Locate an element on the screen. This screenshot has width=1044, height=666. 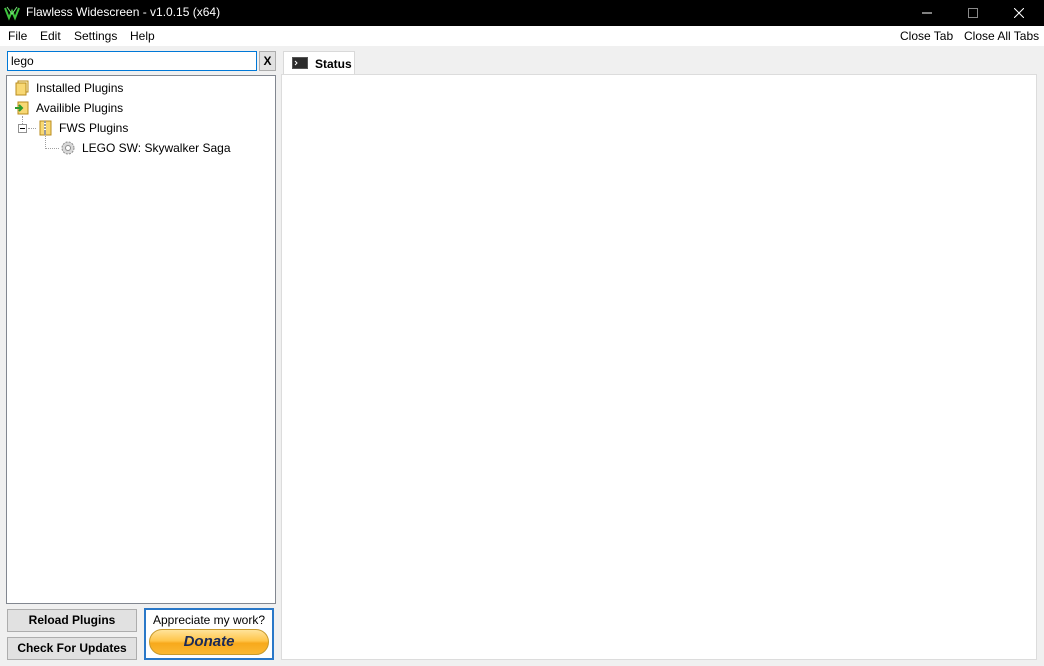
maximize-icon is located at coordinates (973, 13).